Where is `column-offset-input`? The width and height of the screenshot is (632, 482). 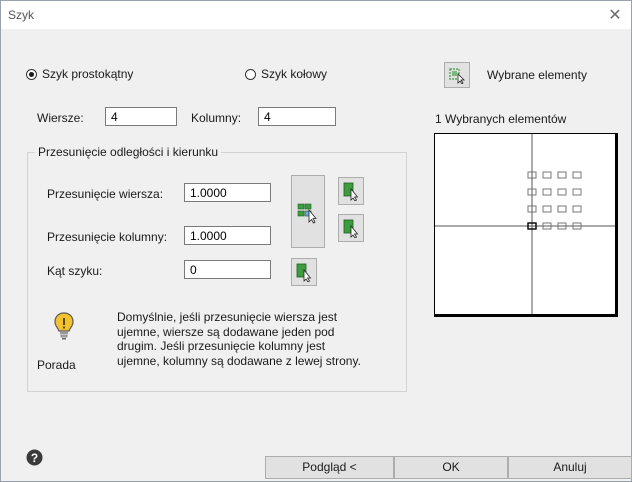
column-offset-input is located at coordinates (227, 235).